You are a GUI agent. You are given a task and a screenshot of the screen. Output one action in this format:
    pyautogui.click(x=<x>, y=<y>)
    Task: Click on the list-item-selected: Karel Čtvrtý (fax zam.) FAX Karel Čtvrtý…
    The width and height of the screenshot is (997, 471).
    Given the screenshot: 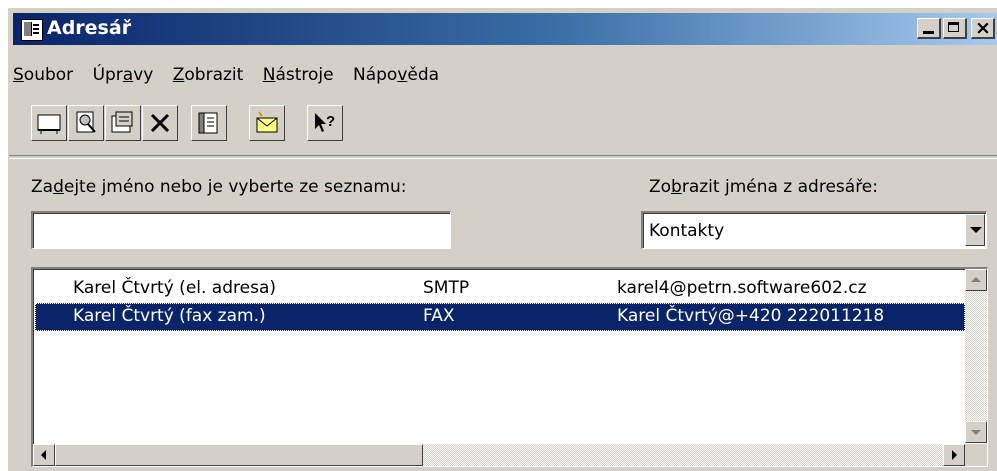 What is the action you would take?
    pyautogui.click(x=500, y=317)
    